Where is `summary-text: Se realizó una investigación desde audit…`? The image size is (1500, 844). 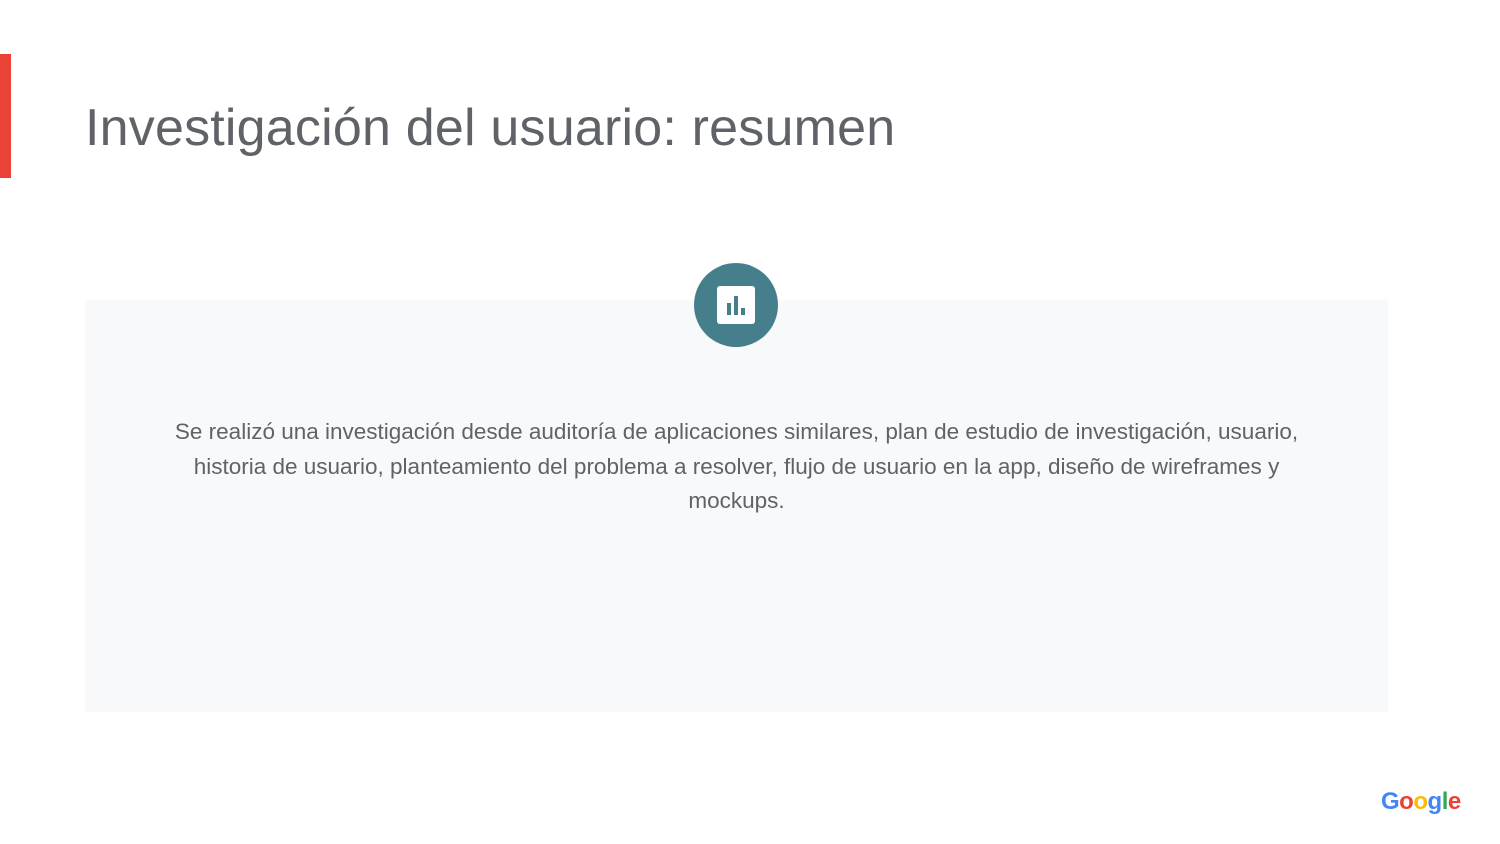
summary-text: Se realizó una investigación desde audit… is located at coordinates (736, 466).